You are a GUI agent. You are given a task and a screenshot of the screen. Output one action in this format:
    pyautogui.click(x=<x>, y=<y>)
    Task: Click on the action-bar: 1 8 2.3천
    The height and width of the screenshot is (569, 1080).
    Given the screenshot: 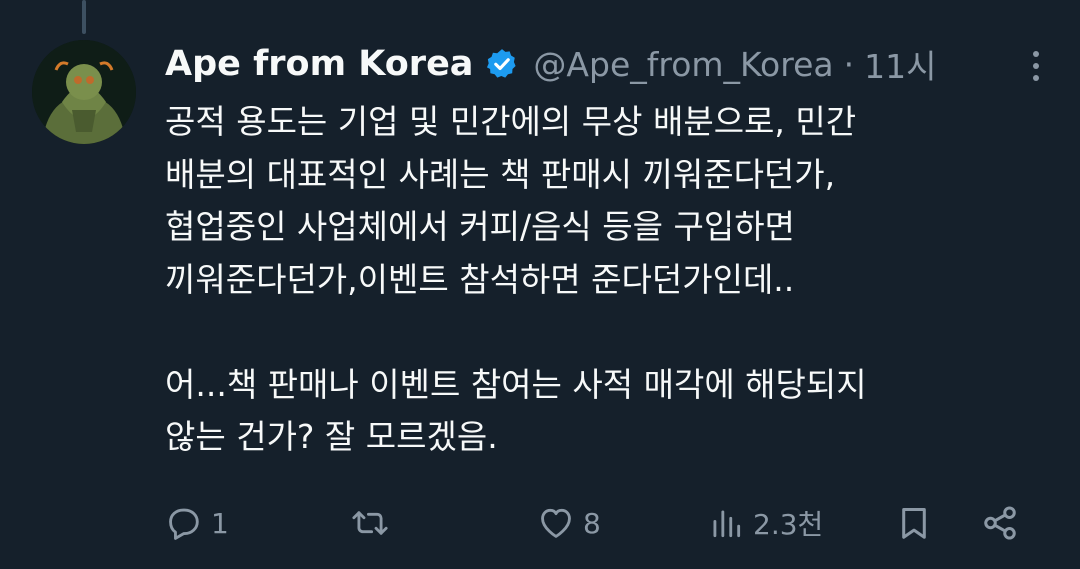 What is the action you would take?
    pyautogui.click(x=605, y=523)
    